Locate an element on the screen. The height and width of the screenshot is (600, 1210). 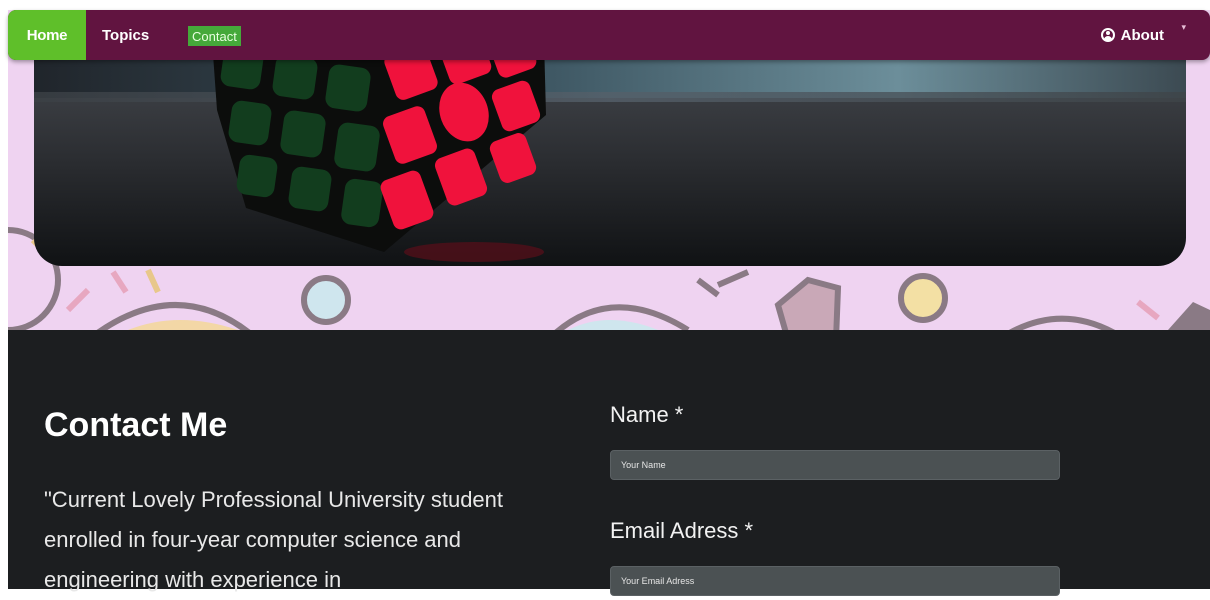
rubiks-cube-illustration is located at coordinates (379, 151).